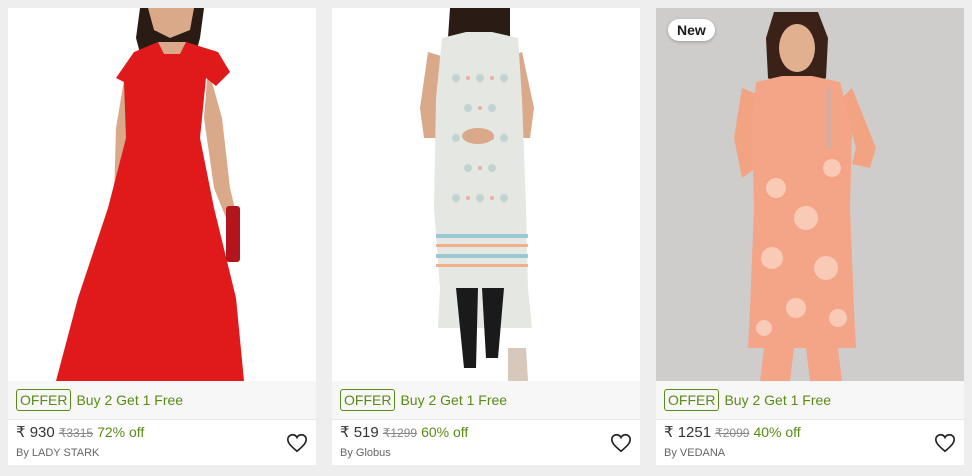  What do you see at coordinates (400, 433) in the screenshot?
I see `original-price: ₹1299` at bounding box center [400, 433].